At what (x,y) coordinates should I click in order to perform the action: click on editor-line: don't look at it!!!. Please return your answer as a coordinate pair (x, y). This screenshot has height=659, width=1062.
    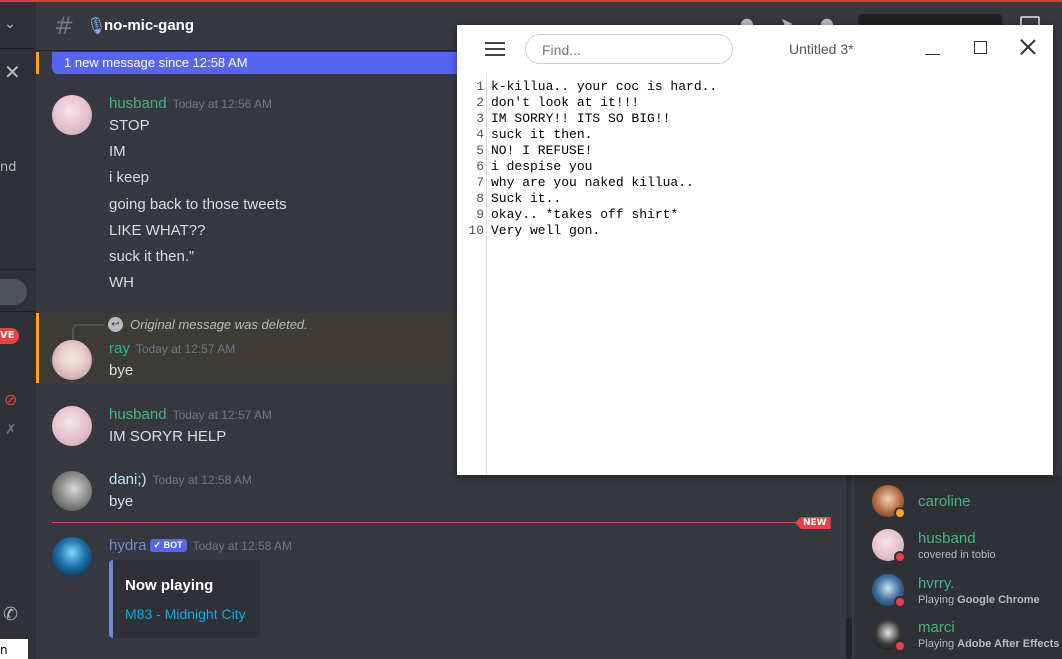
    Looking at the image, I should click on (565, 103).